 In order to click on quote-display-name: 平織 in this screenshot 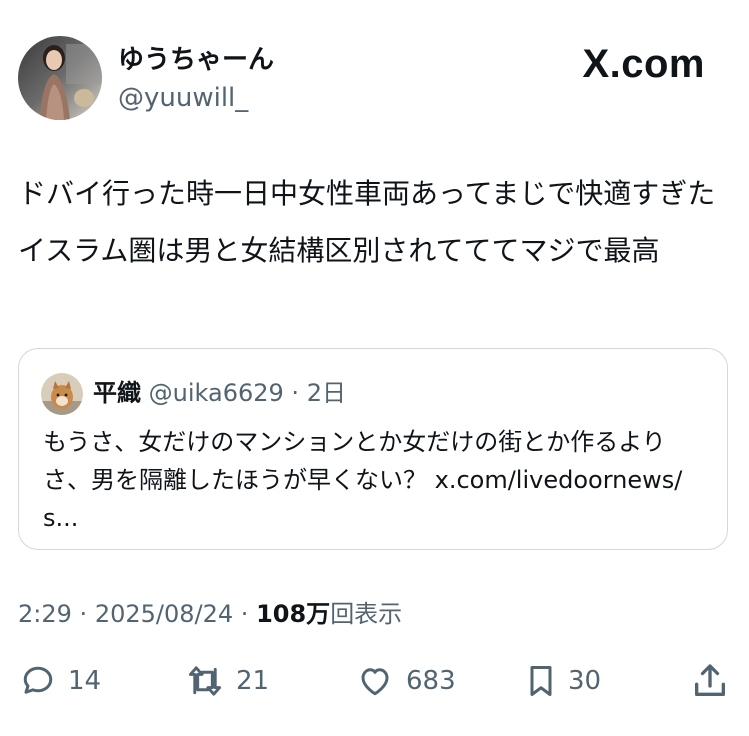, I will do `click(117, 393)`.